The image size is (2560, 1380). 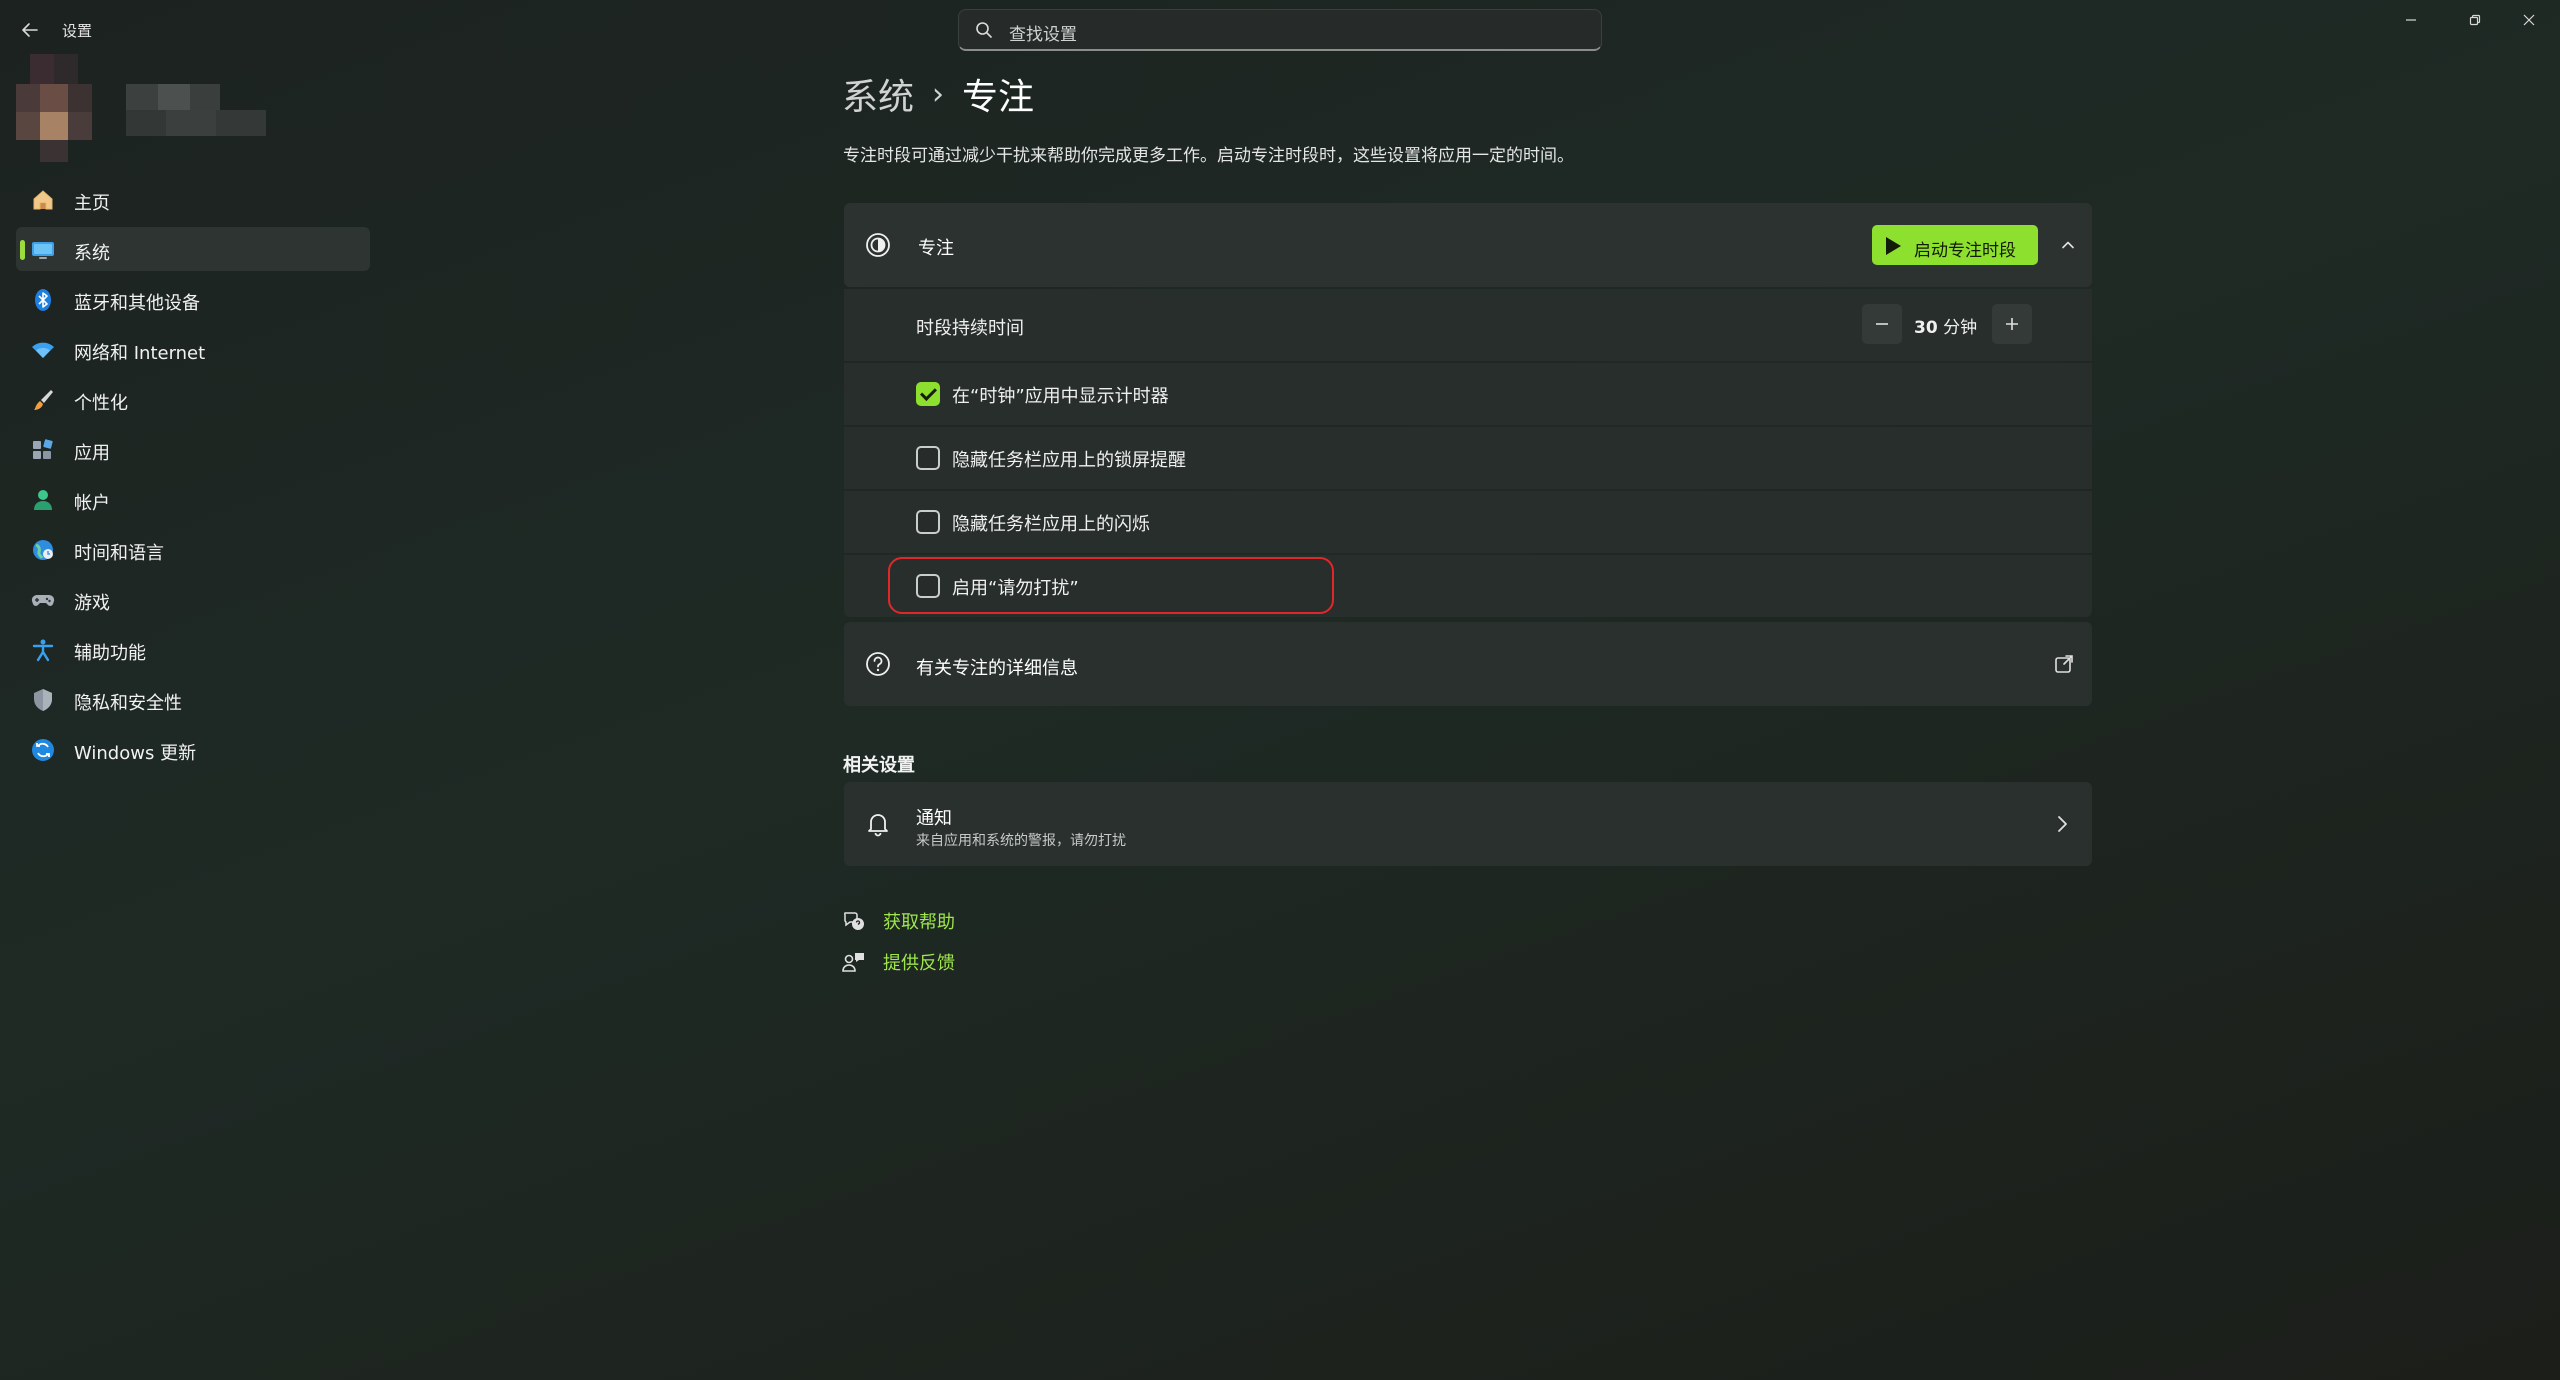 I want to click on sidebar-item-label: 辅助功能, so click(x=110, y=653).